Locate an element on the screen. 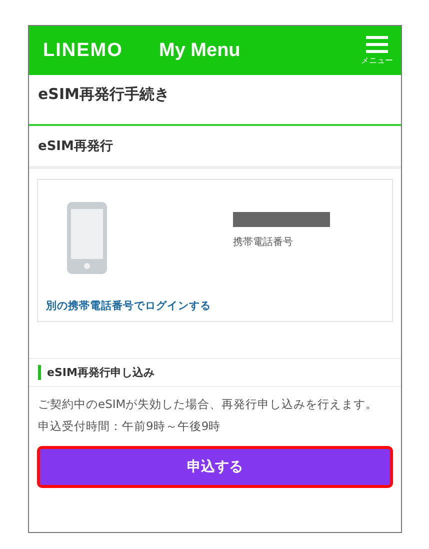 This screenshot has width=429, height=549. apply-button: 申込する is located at coordinates (215, 467).